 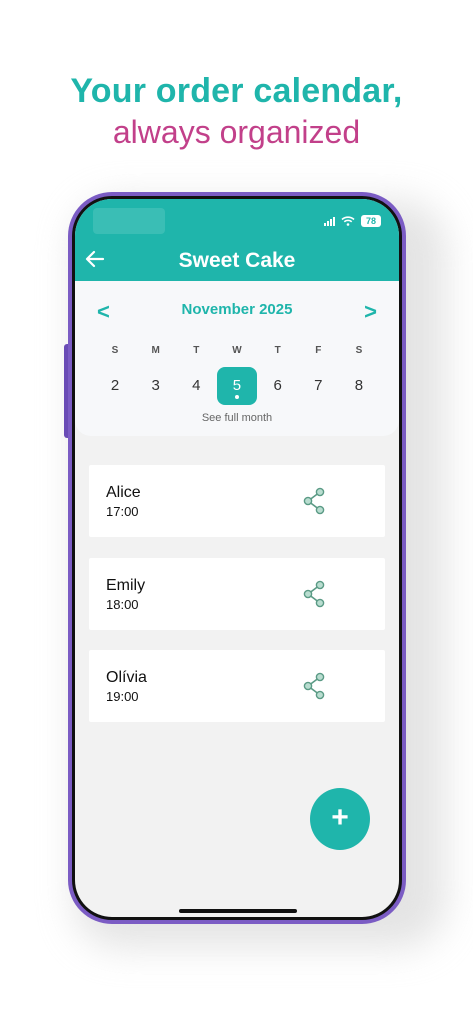 I want to click on app-header: 78 Sweet Cake, so click(x=237, y=240).